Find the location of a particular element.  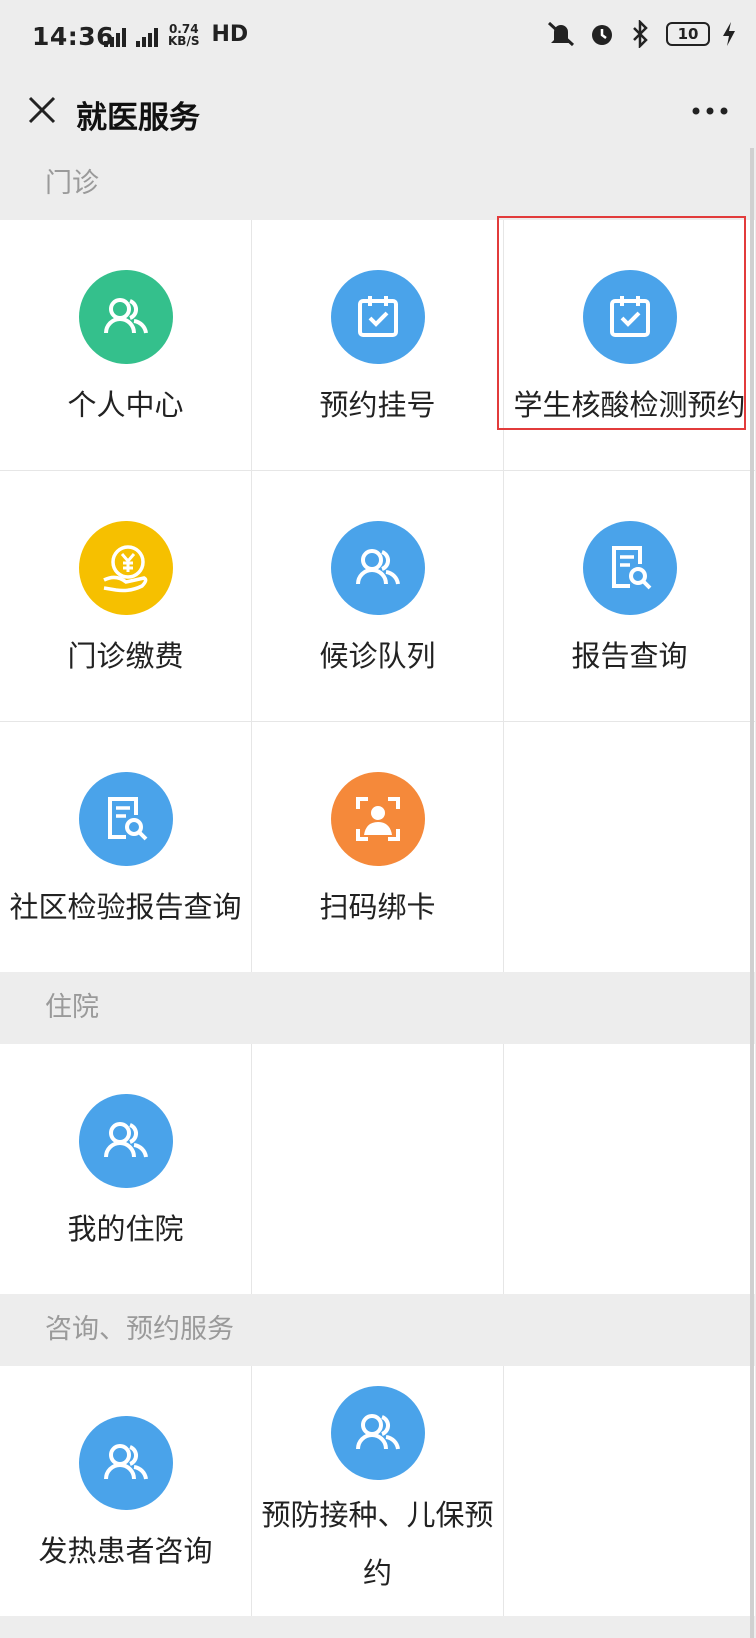

scrollbar is located at coordinates (752, 893).